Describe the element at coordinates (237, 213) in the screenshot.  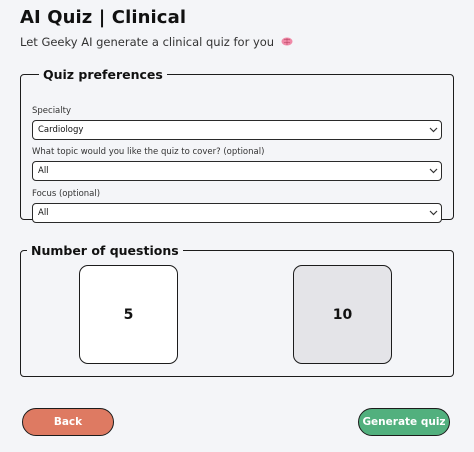
I see `focus-select: All` at that location.